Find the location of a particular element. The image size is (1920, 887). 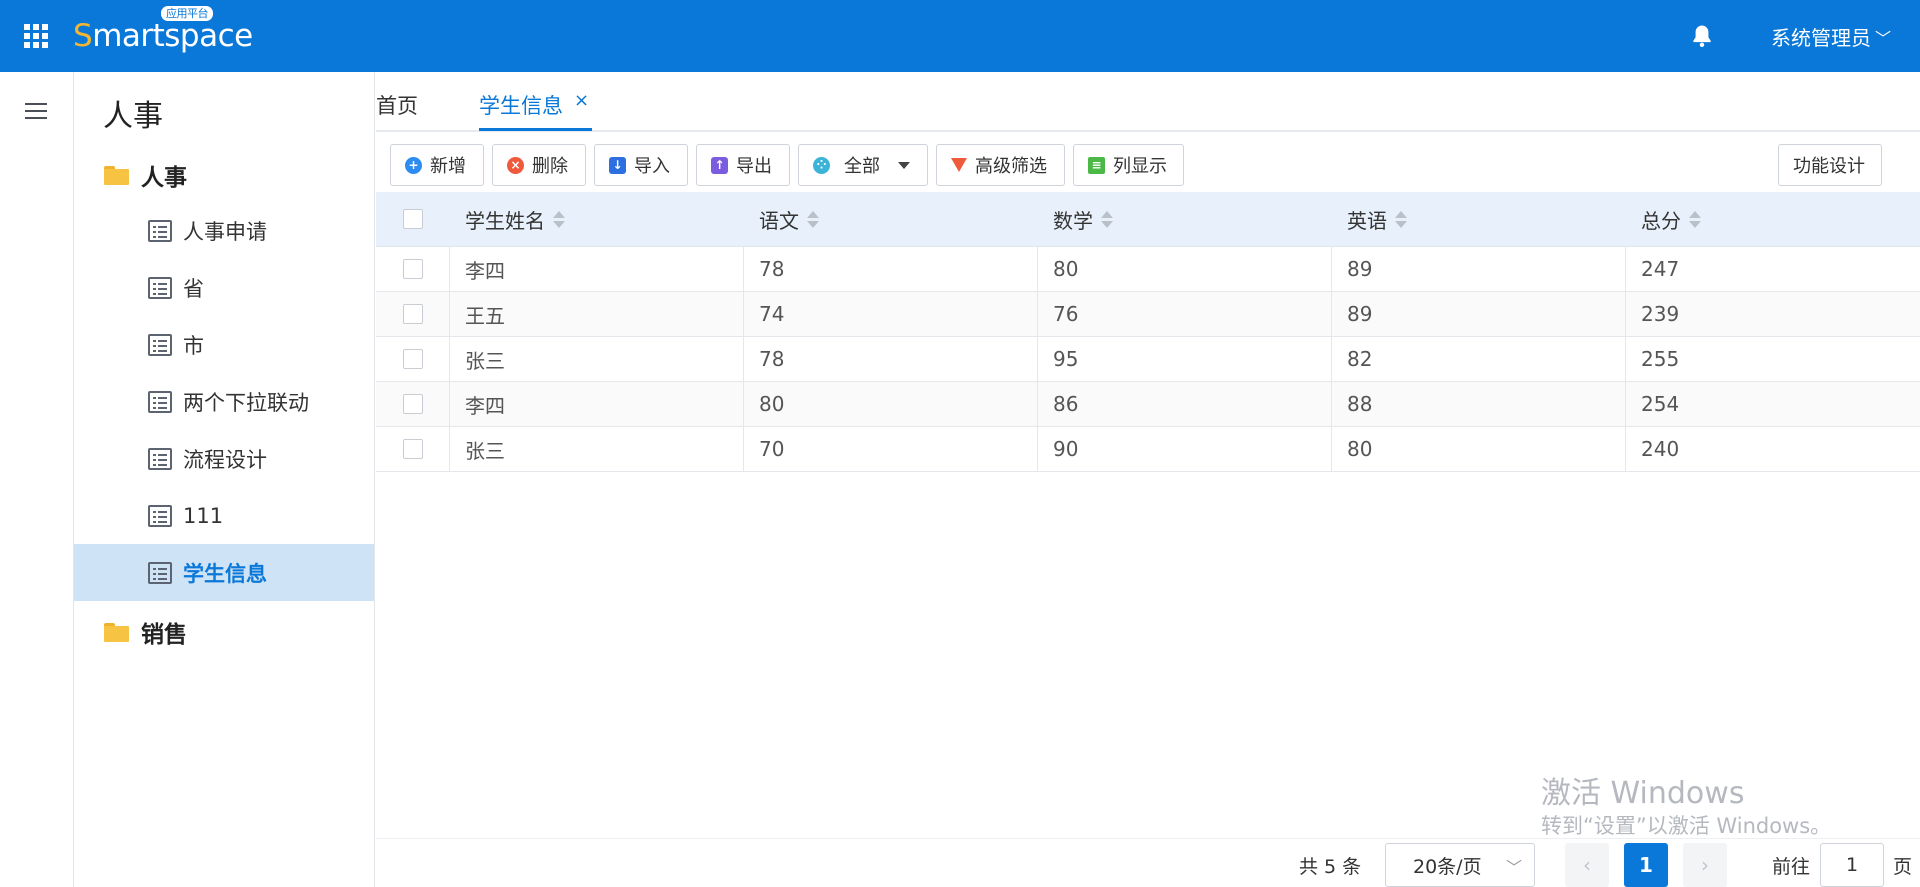

sidebar-title: 人事 is located at coordinates (133, 116).